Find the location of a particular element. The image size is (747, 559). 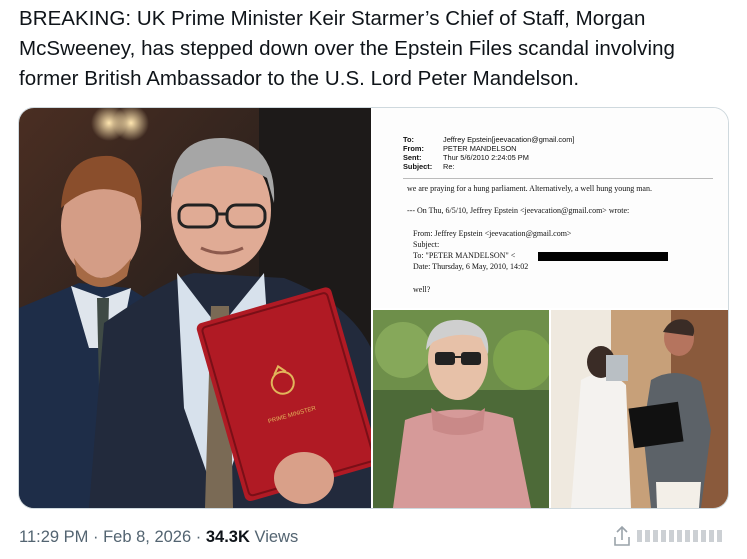

email-from-value: PETER MANDELSON is located at coordinates (480, 148).